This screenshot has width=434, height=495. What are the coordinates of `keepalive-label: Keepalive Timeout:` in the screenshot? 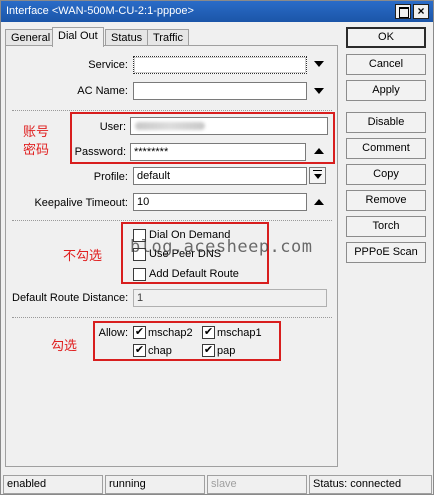 It's located at (81, 203).